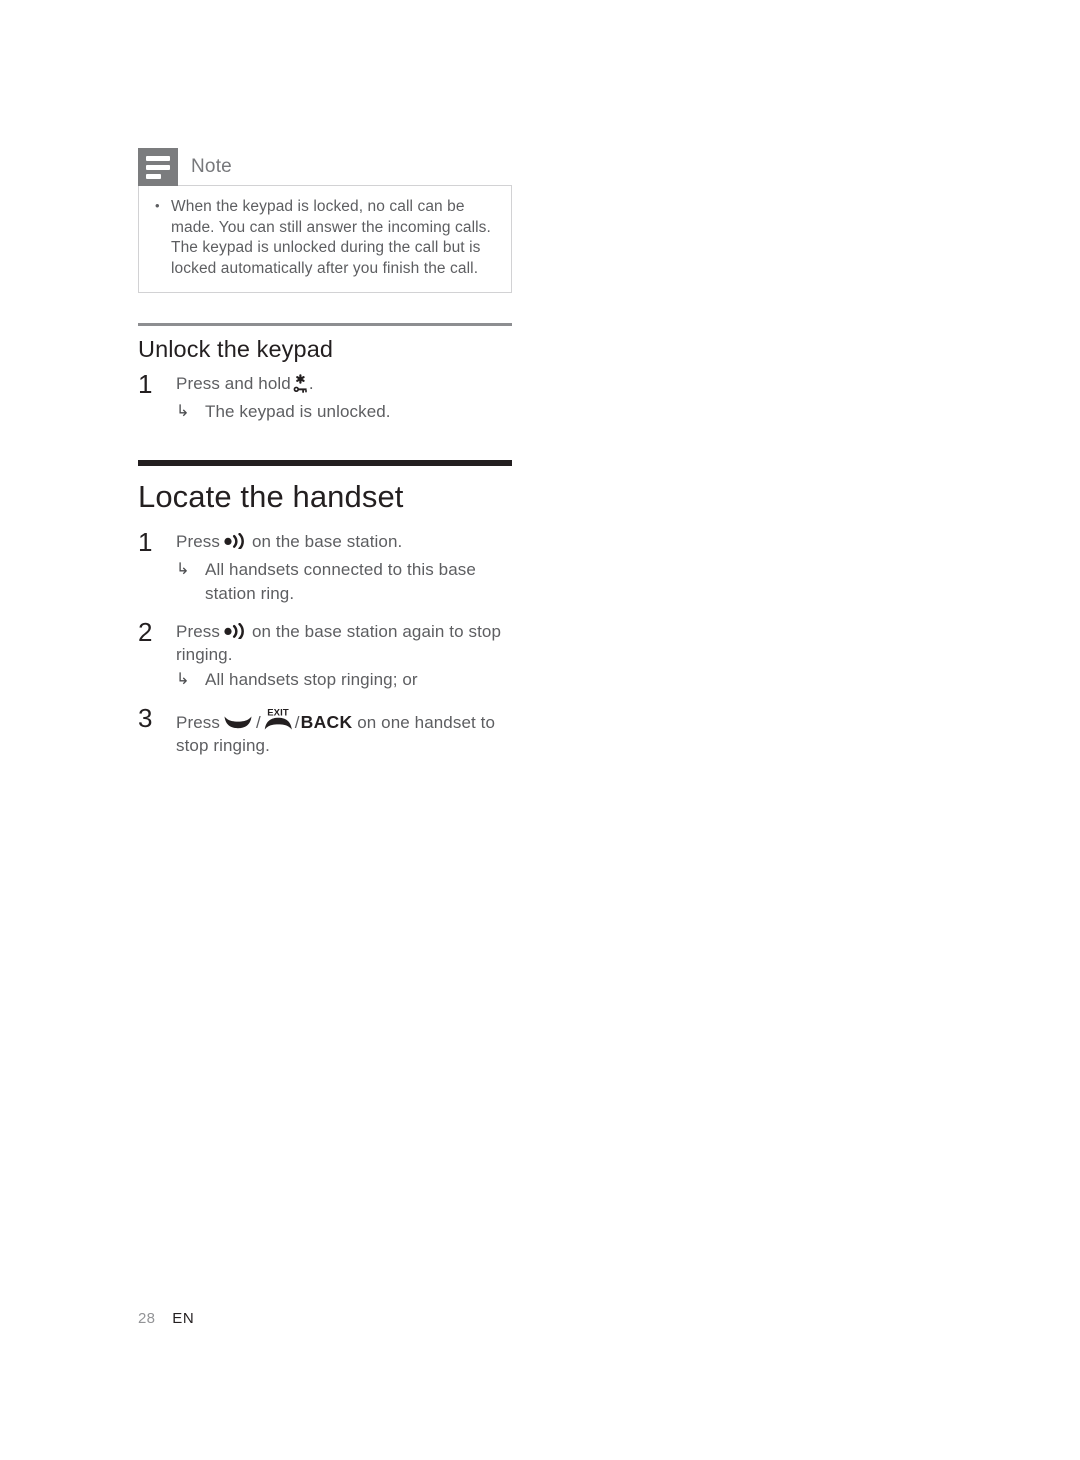 This screenshot has height=1460, width=1080. I want to click on page-language: EN, so click(183, 1318).